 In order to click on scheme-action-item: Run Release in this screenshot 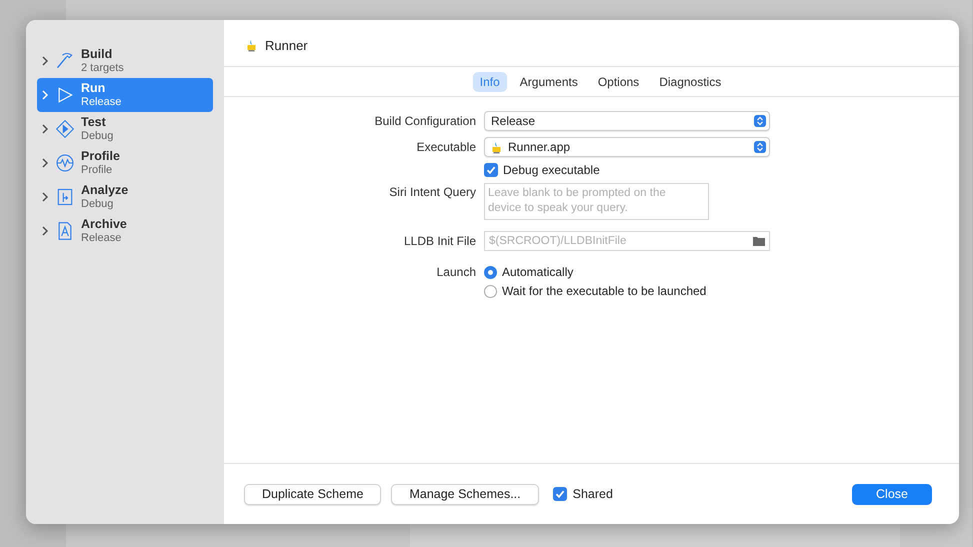, I will do `click(125, 95)`.